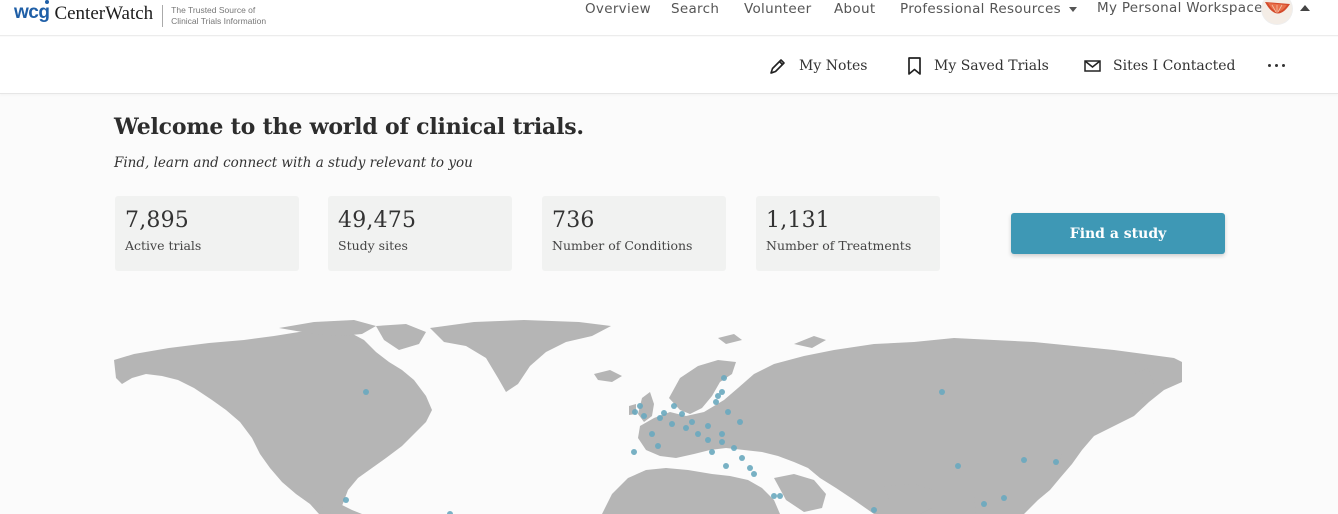 This screenshot has height=514, width=1338. I want to click on nav-about: About, so click(854, 9).